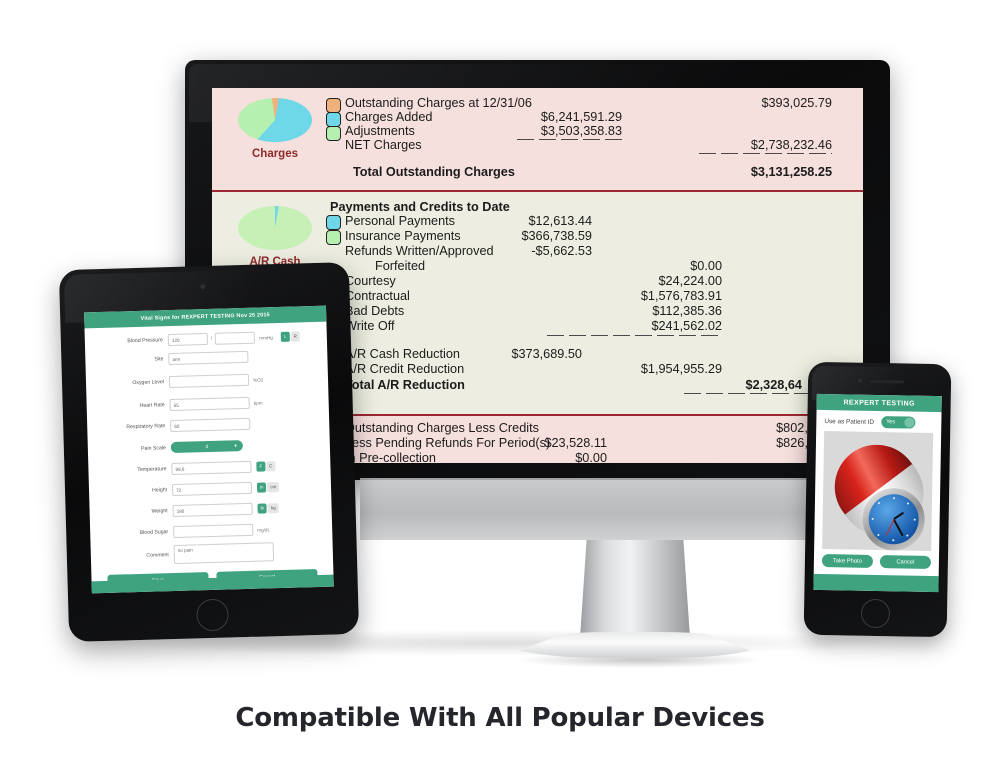 The width and height of the screenshot is (1000, 773). I want to click on total-label-outstanding-charges: Total Outstanding Charges, so click(434, 172).